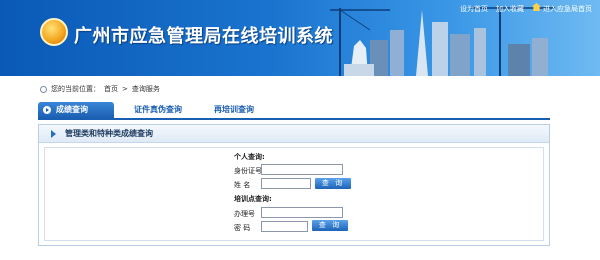 This screenshot has width=600, height=260. I want to click on triangle-right-icon, so click(53, 134).